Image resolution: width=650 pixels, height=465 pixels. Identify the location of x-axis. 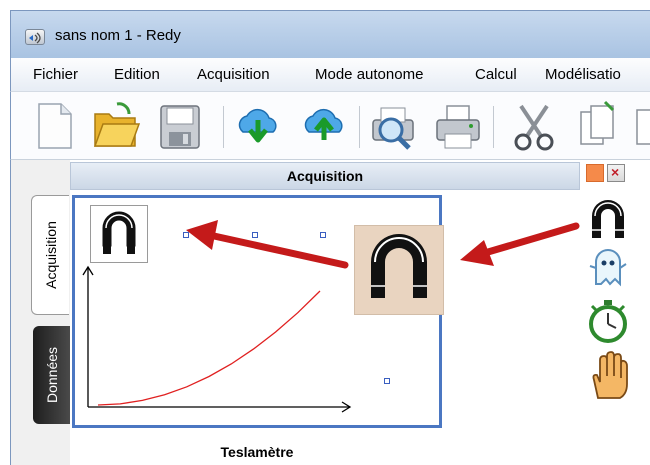
(220, 407).